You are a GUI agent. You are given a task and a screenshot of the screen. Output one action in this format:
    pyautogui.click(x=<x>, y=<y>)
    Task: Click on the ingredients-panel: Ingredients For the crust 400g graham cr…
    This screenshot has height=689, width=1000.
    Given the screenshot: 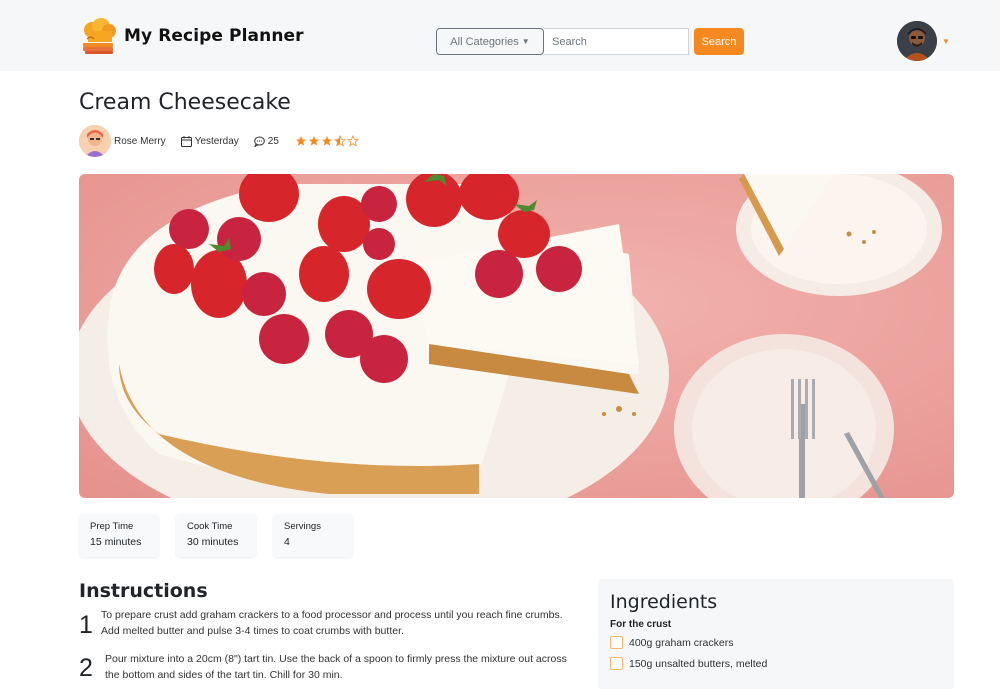 What is the action you would take?
    pyautogui.click(x=776, y=634)
    